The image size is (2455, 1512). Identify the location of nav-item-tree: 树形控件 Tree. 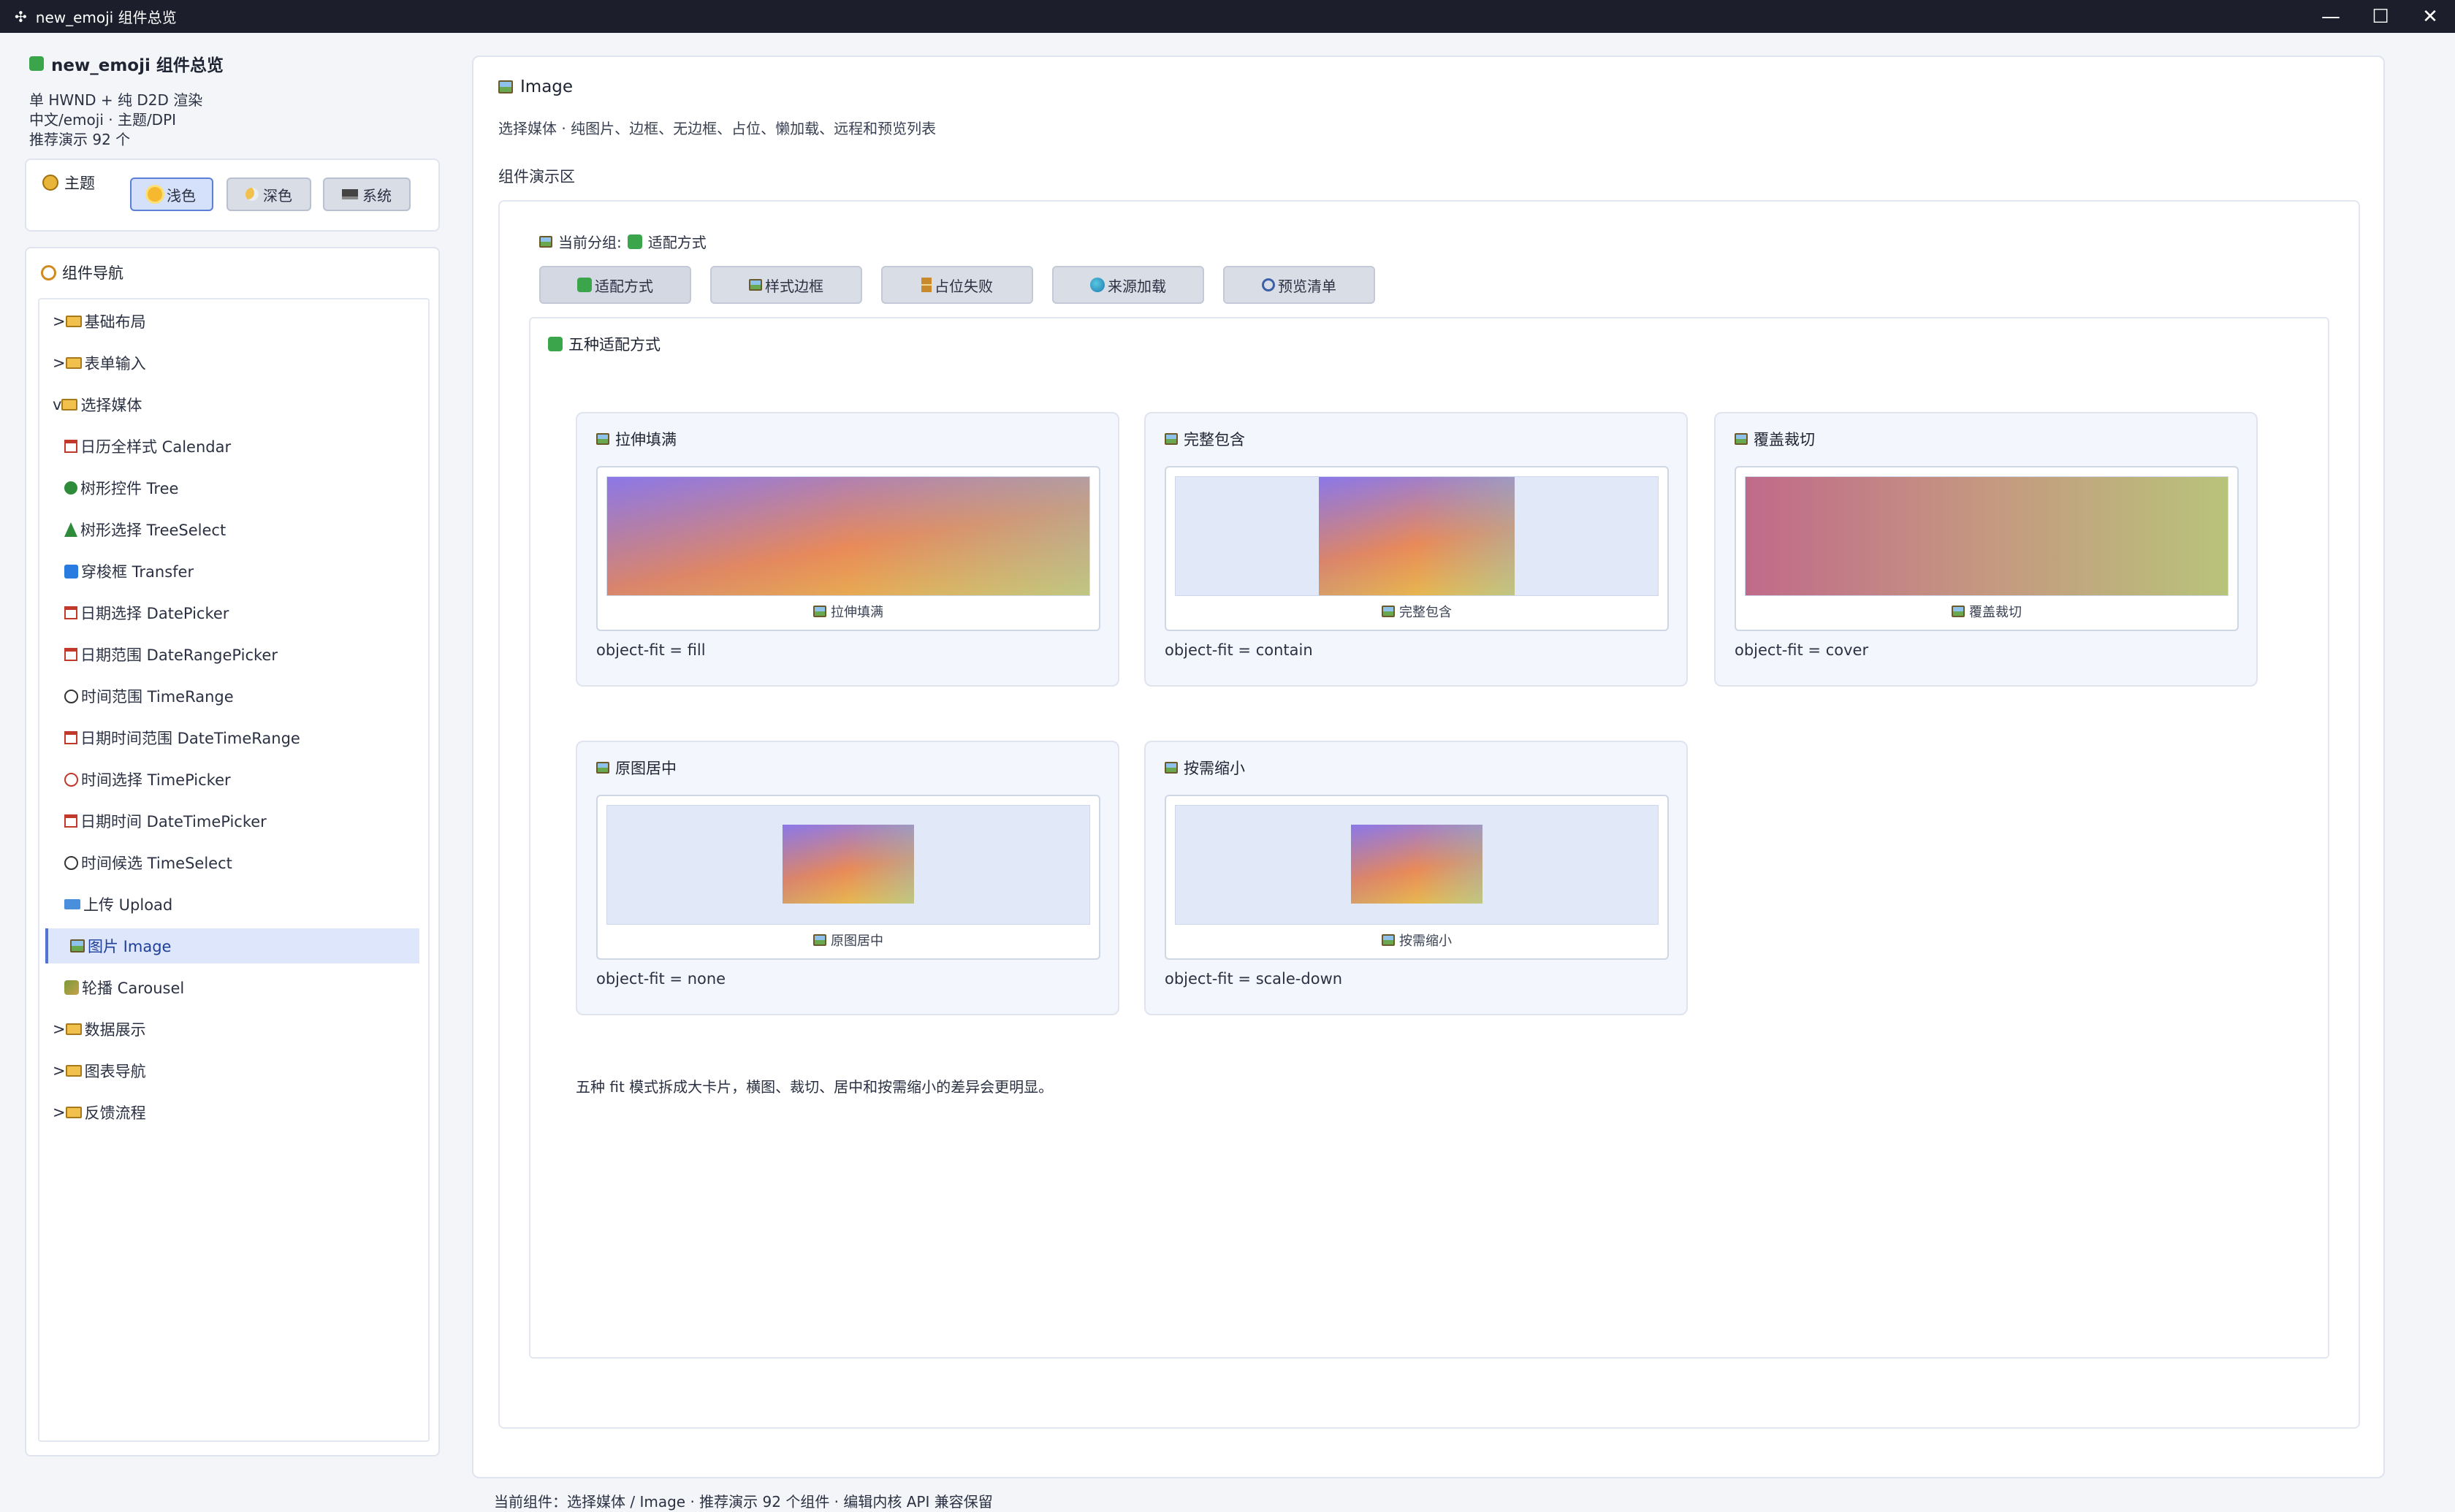
(234, 488).